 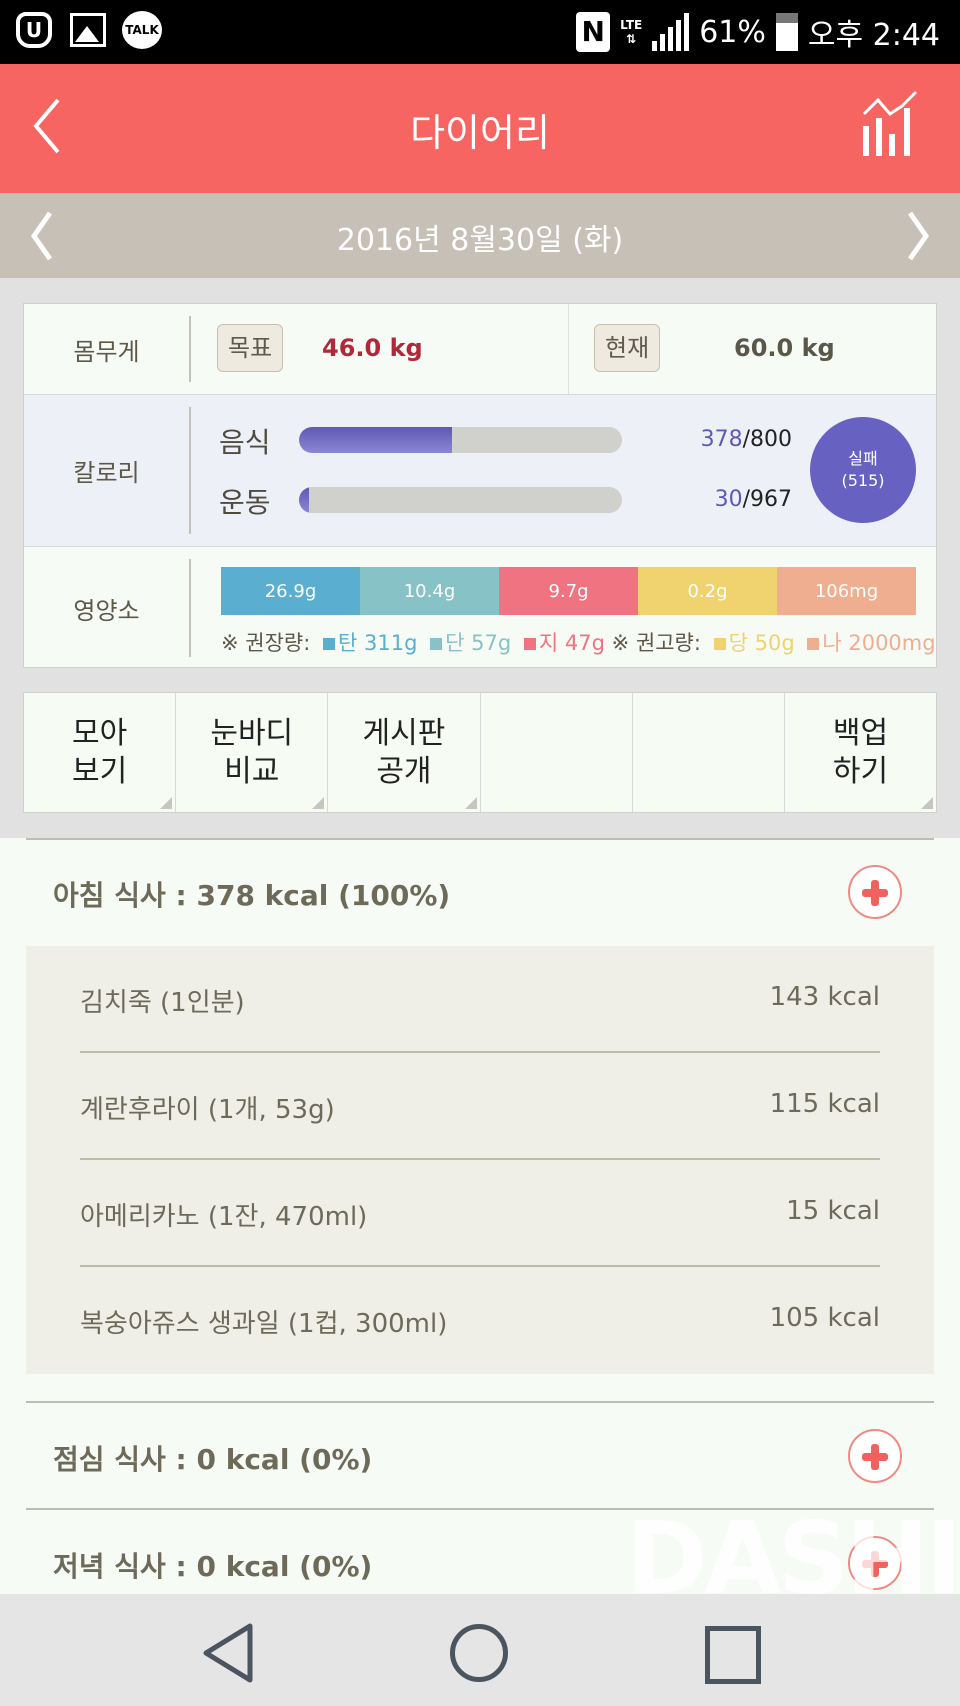 I want to click on legend-sugar: 당 50g, so click(x=761, y=643).